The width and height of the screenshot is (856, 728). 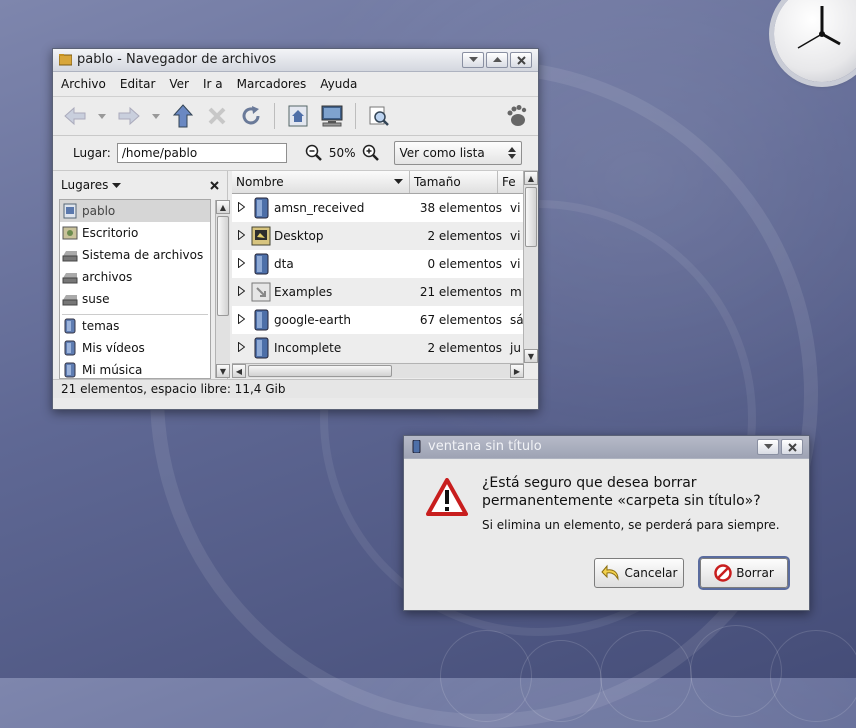 What do you see at coordinates (135, 211) in the screenshot?
I see `sidebar-item-pablo: pablo` at bounding box center [135, 211].